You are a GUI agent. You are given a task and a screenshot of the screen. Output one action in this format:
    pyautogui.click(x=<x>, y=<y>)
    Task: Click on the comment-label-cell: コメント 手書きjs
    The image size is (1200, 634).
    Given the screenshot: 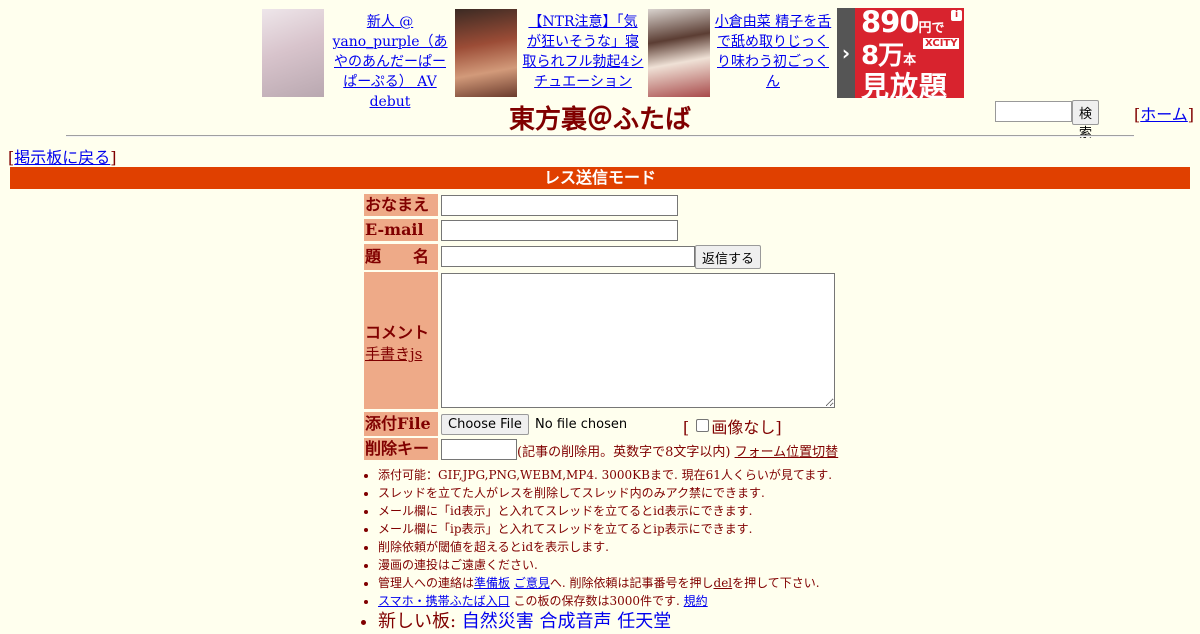 What is the action you would take?
    pyautogui.click(x=401, y=340)
    